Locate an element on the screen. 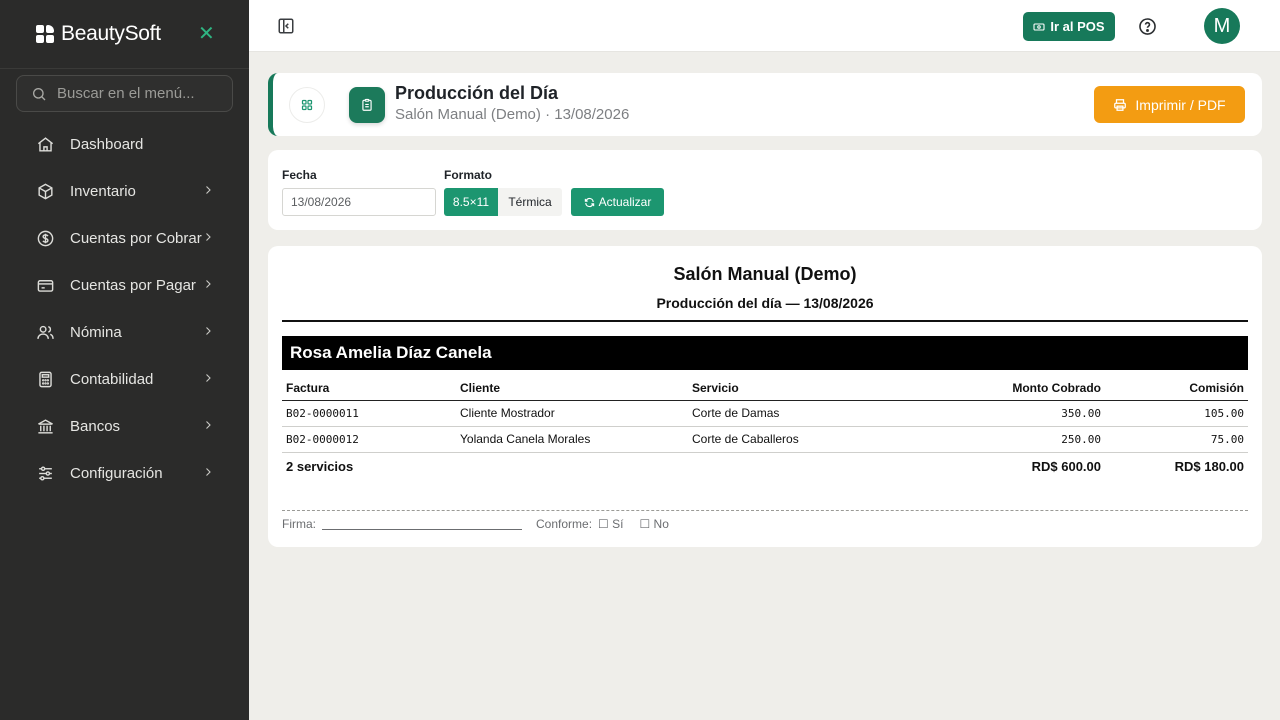 This screenshot has height=720, width=1280. divider is located at coordinates (765, 321).